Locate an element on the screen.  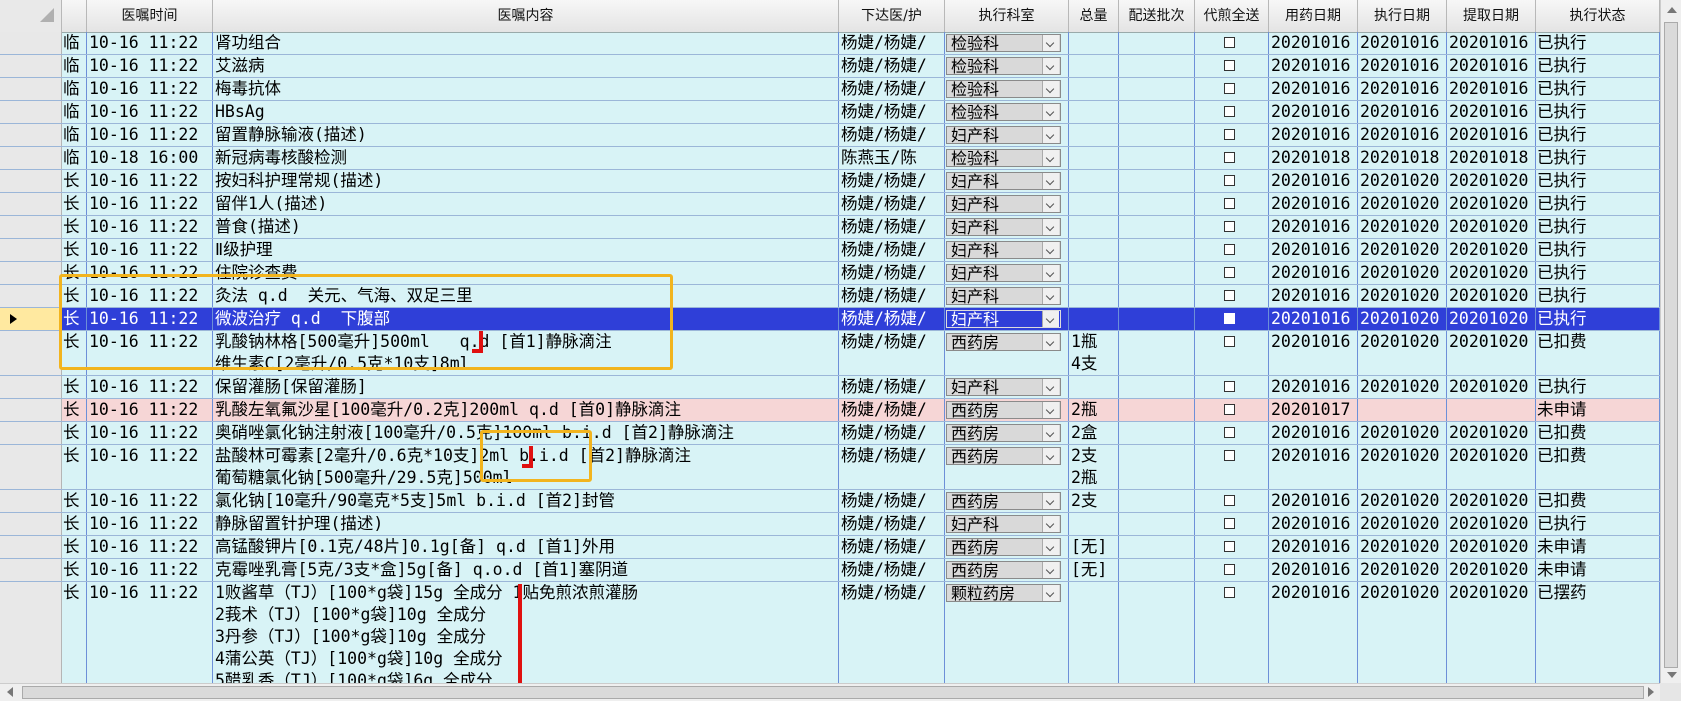
cell-take-date: 20201016 is located at coordinates (1491, 112).